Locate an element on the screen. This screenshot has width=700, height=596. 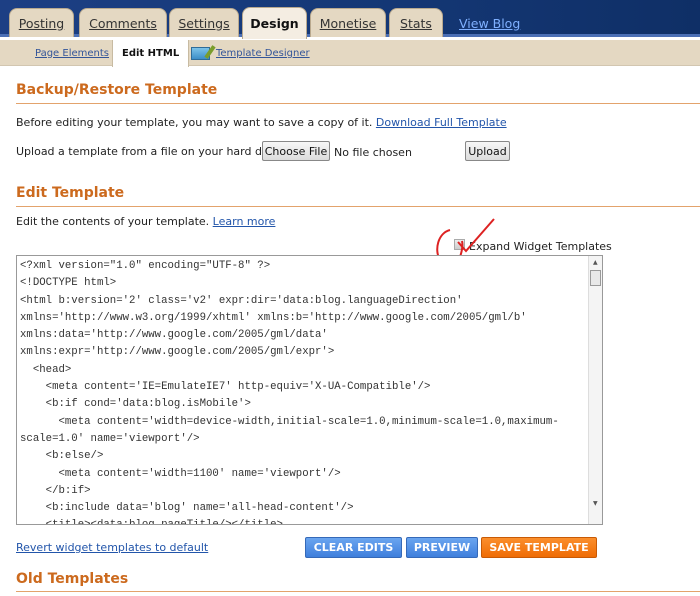
subtab-template-designer: Template Designer is located at coordinates (263, 53).